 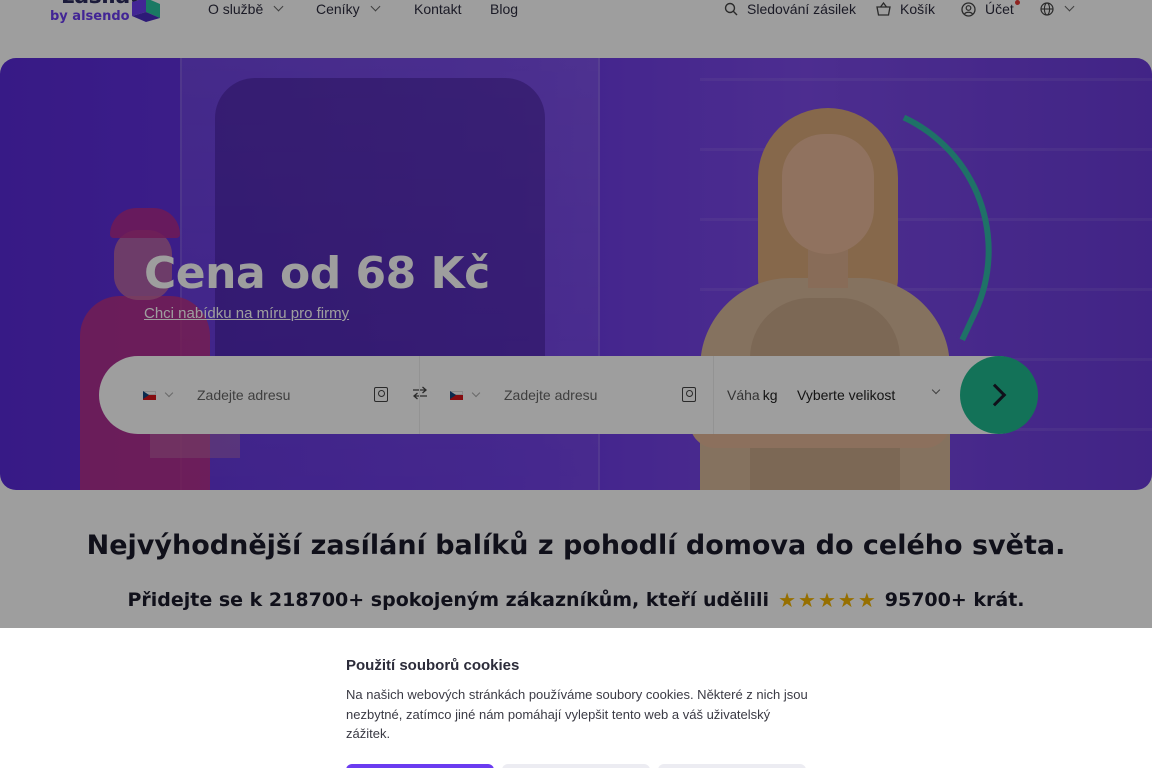 I want to click on tracking-link: Sledování zásilek, so click(x=790, y=9).